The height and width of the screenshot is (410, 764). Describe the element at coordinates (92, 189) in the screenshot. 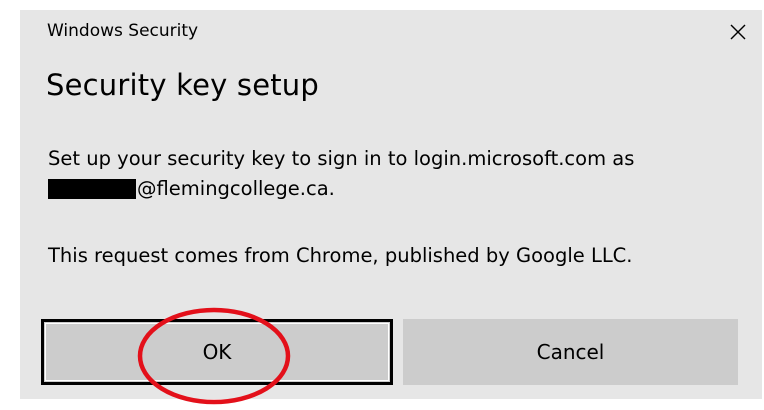

I see `redacted-username` at that location.